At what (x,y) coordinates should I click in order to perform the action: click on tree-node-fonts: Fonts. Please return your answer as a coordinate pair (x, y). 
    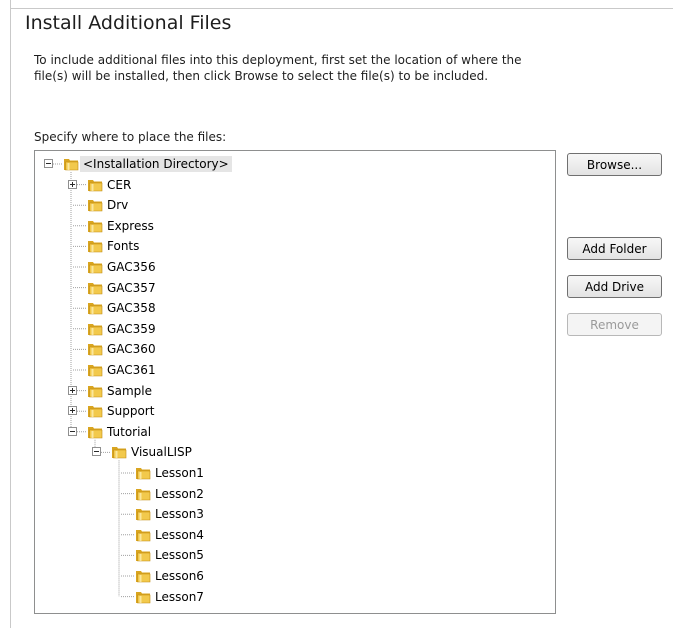
    Looking at the image, I should click on (114, 246).